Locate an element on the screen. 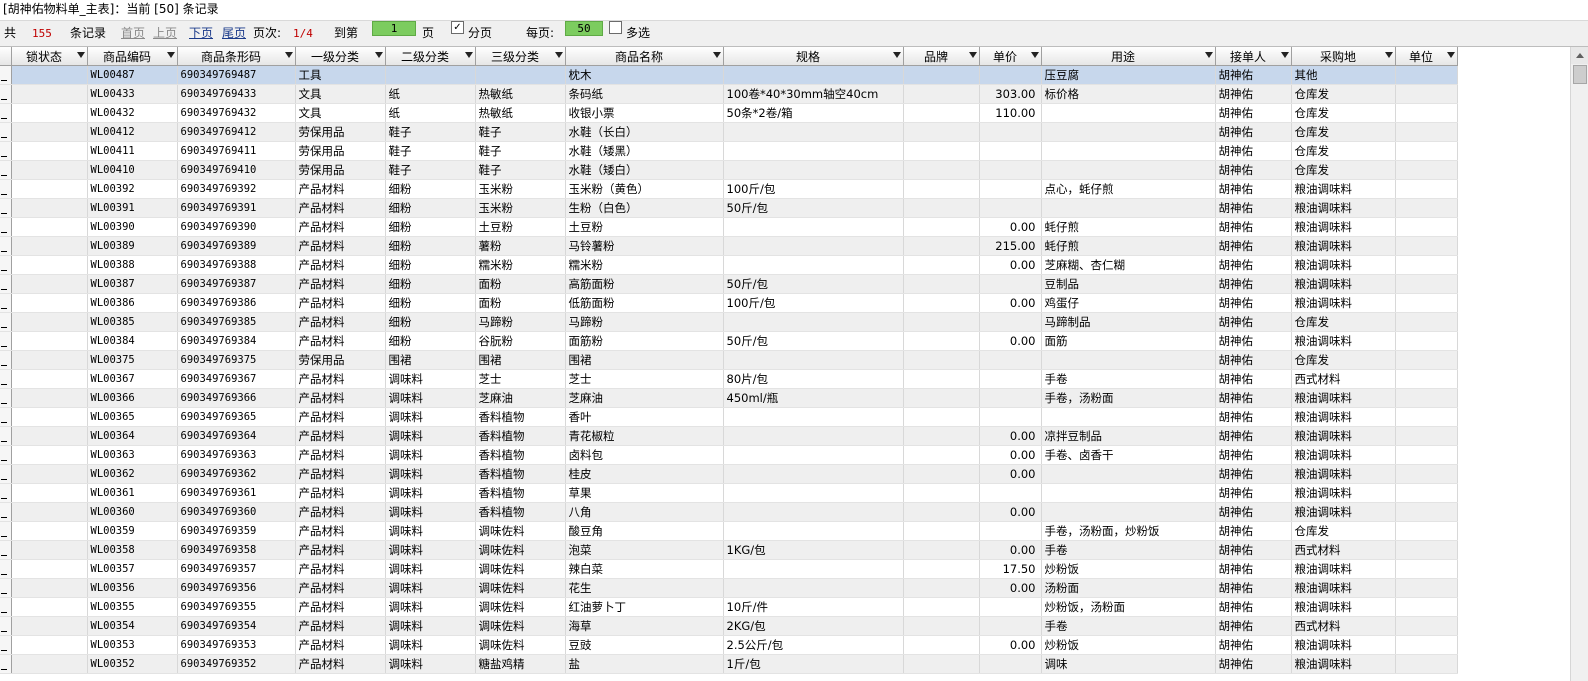 Image resolution: width=1588 pixels, height=681 pixels. table-cell: 文具 is located at coordinates (340, 113).